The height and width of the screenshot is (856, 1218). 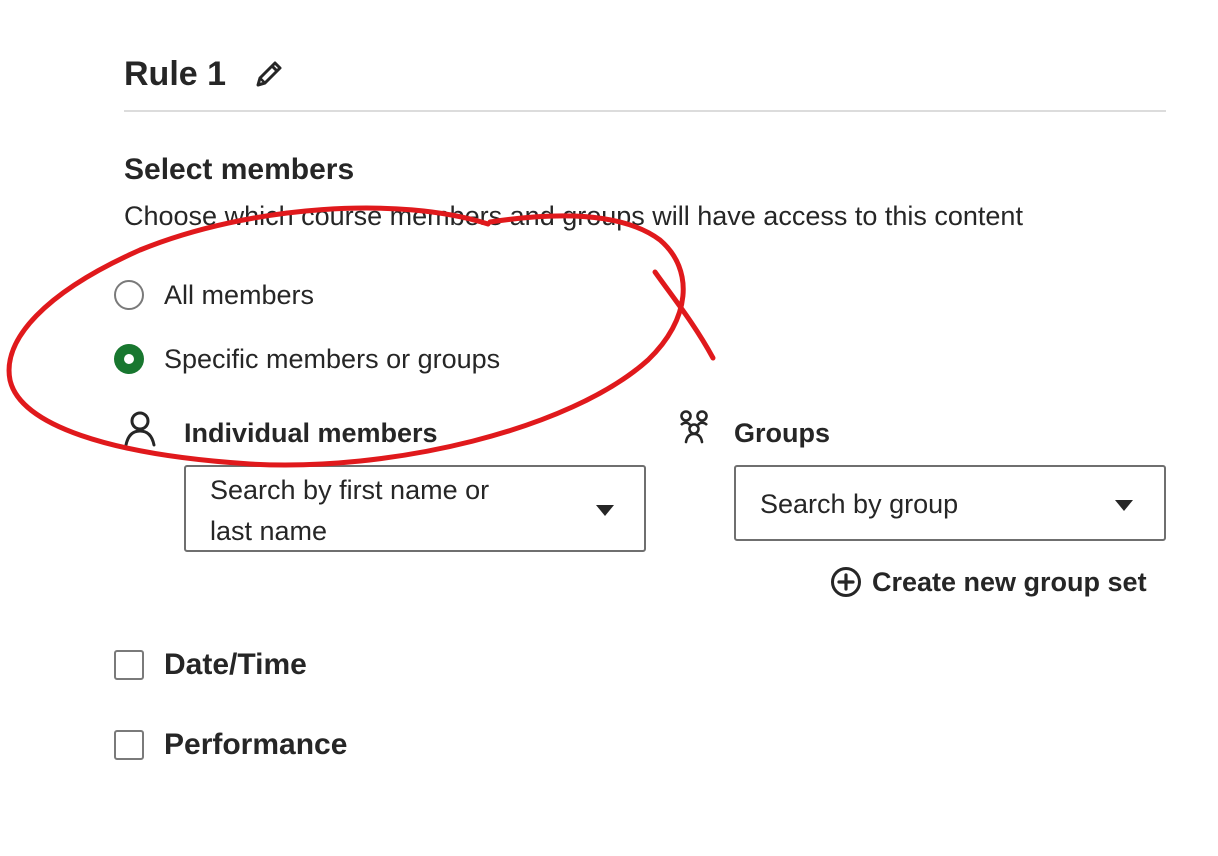 I want to click on pencil-icon, so click(x=269, y=74).